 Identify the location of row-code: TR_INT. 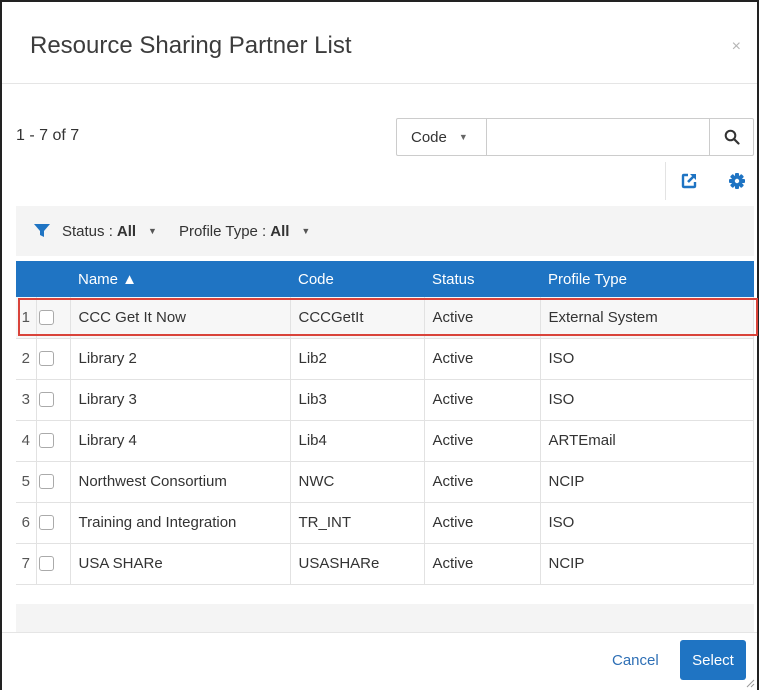
(357, 523).